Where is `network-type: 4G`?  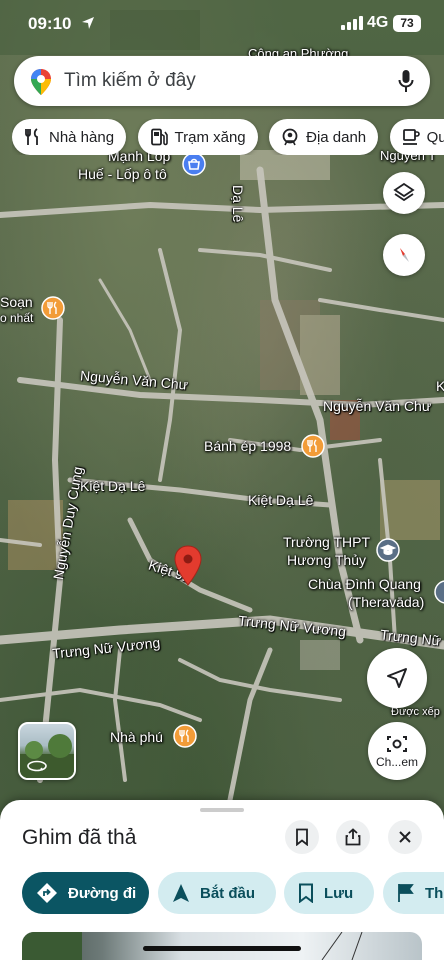 network-type: 4G is located at coordinates (378, 22).